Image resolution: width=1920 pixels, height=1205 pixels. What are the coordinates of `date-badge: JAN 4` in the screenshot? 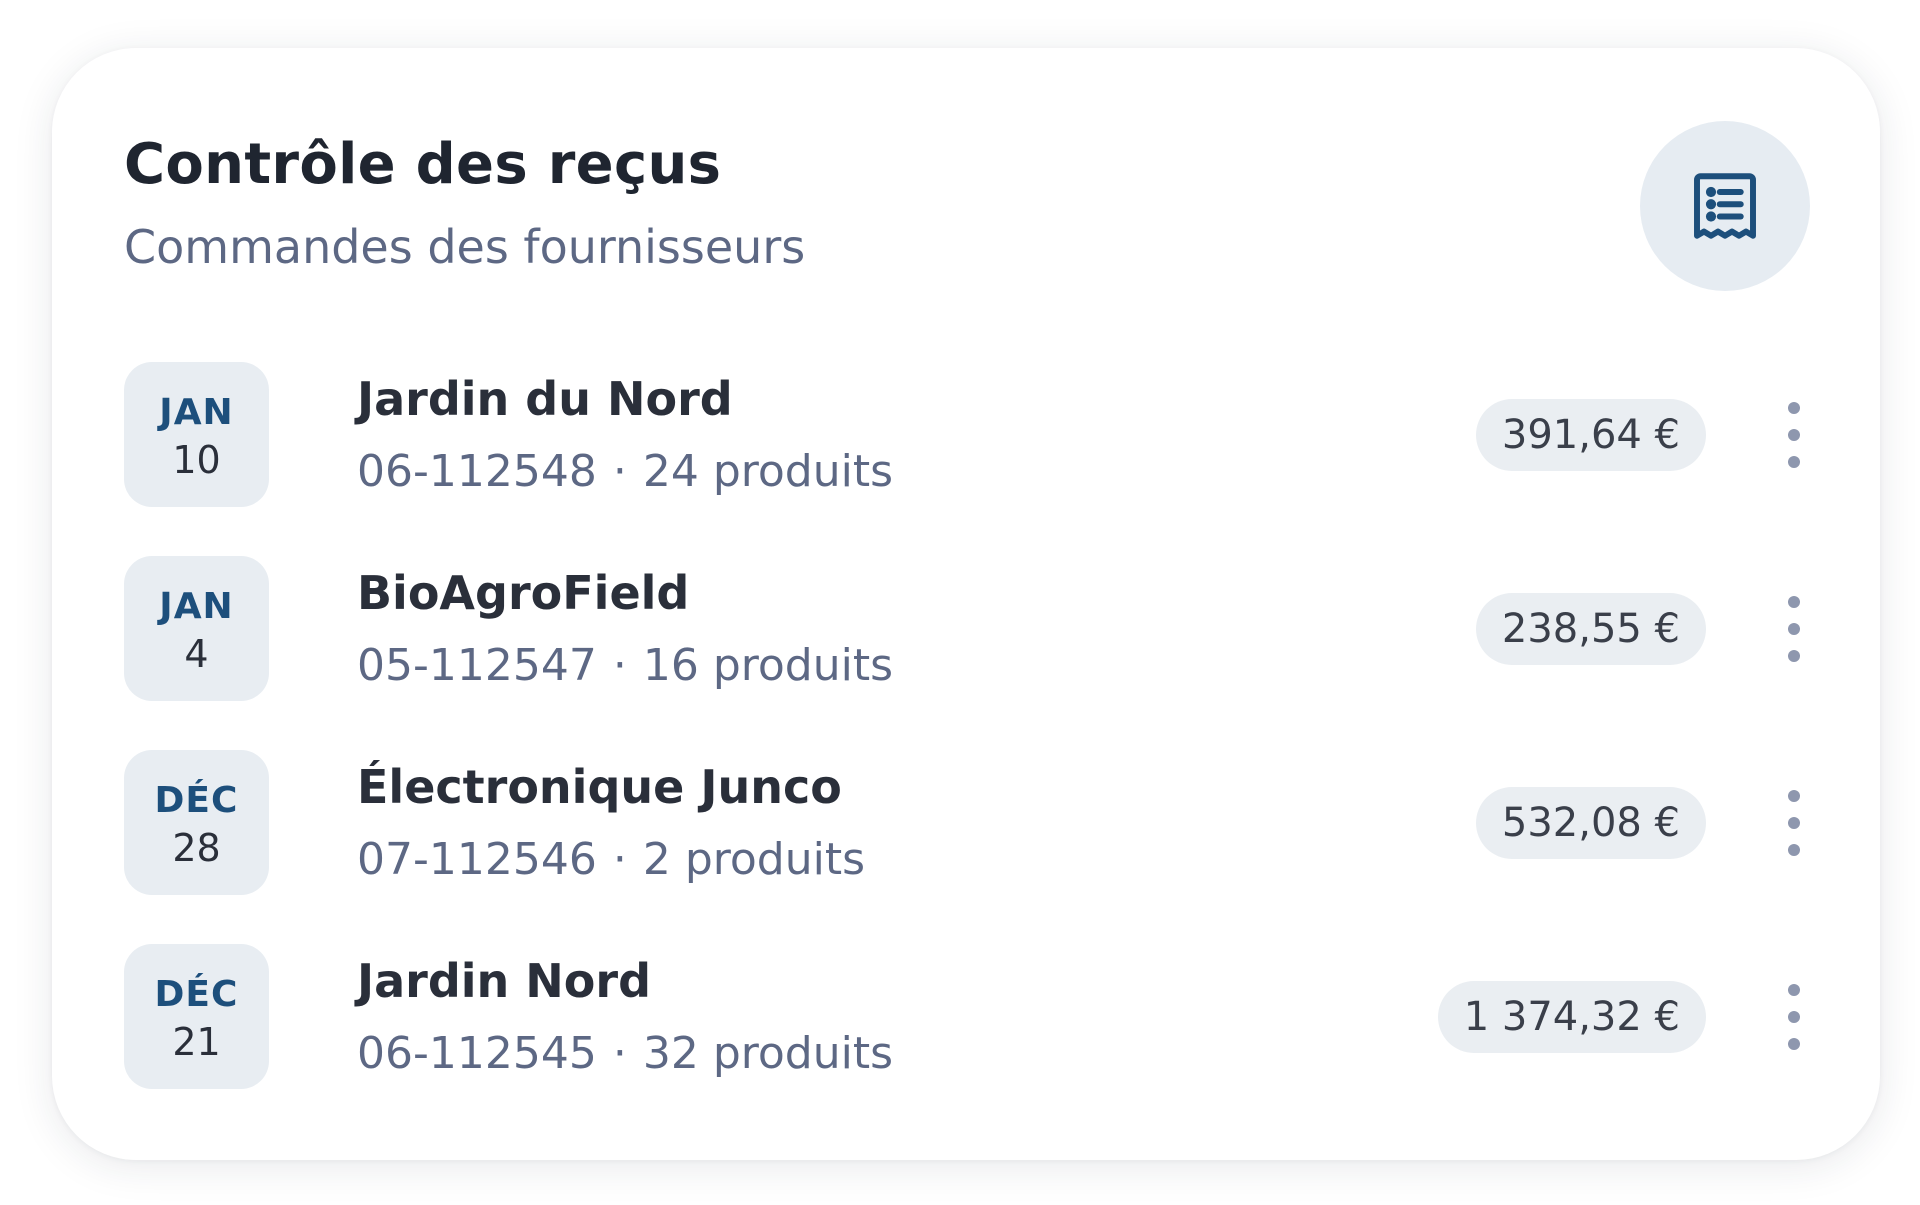 It's located at (196, 628).